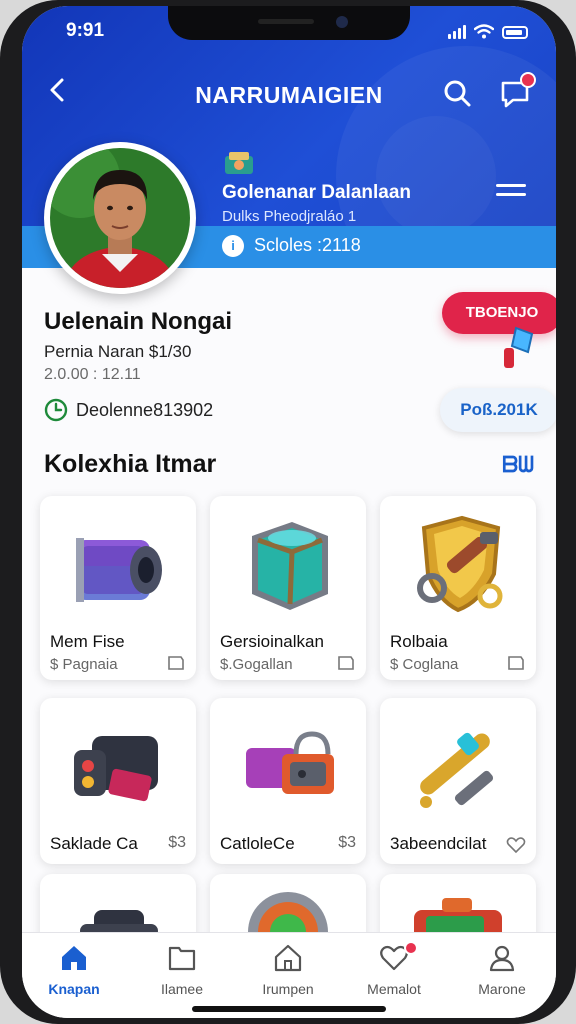 This screenshot has height=1024, width=576. Describe the element at coordinates (502, 958) in the screenshot. I see `user-icon` at that location.